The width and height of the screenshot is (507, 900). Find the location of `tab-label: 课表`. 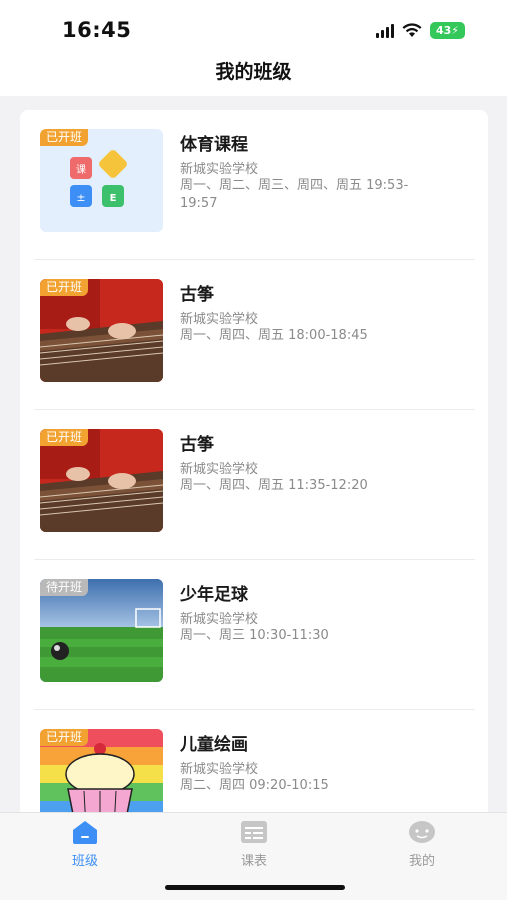

tab-label: 课表 is located at coordinates (253, 861).